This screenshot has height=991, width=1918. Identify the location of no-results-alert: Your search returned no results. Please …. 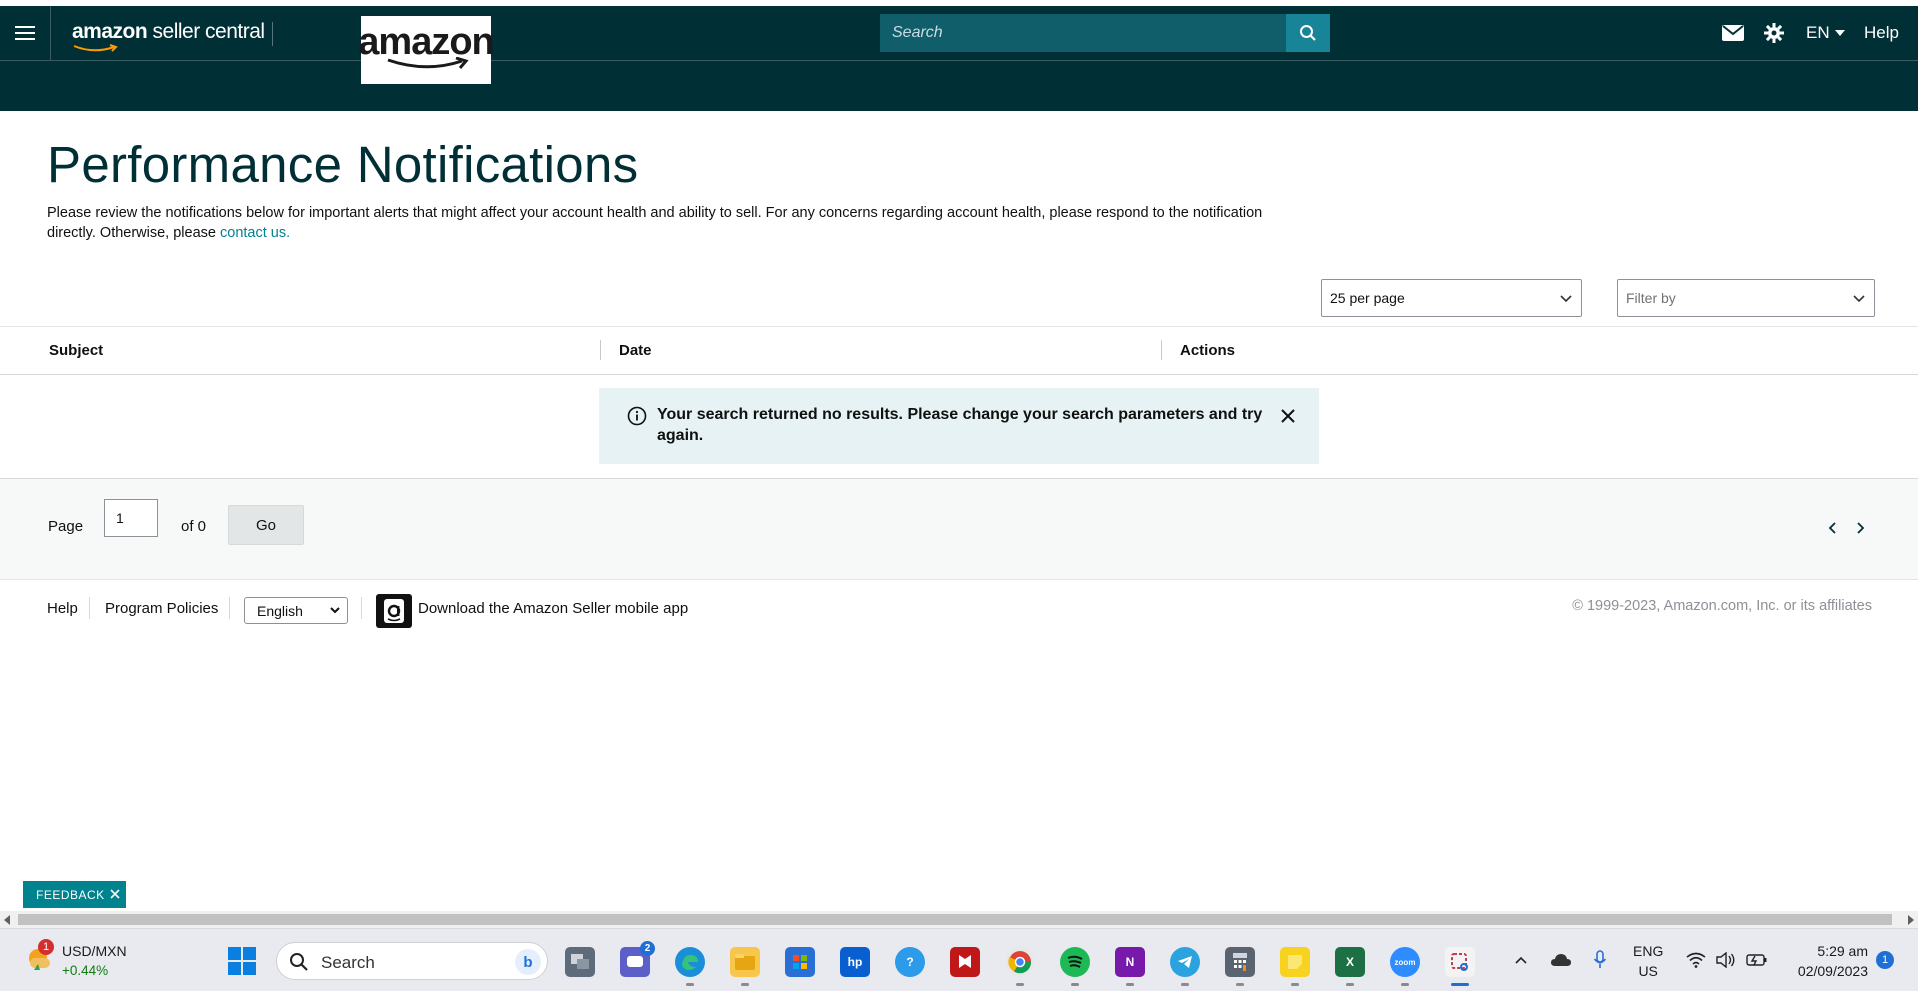
(959, 426).